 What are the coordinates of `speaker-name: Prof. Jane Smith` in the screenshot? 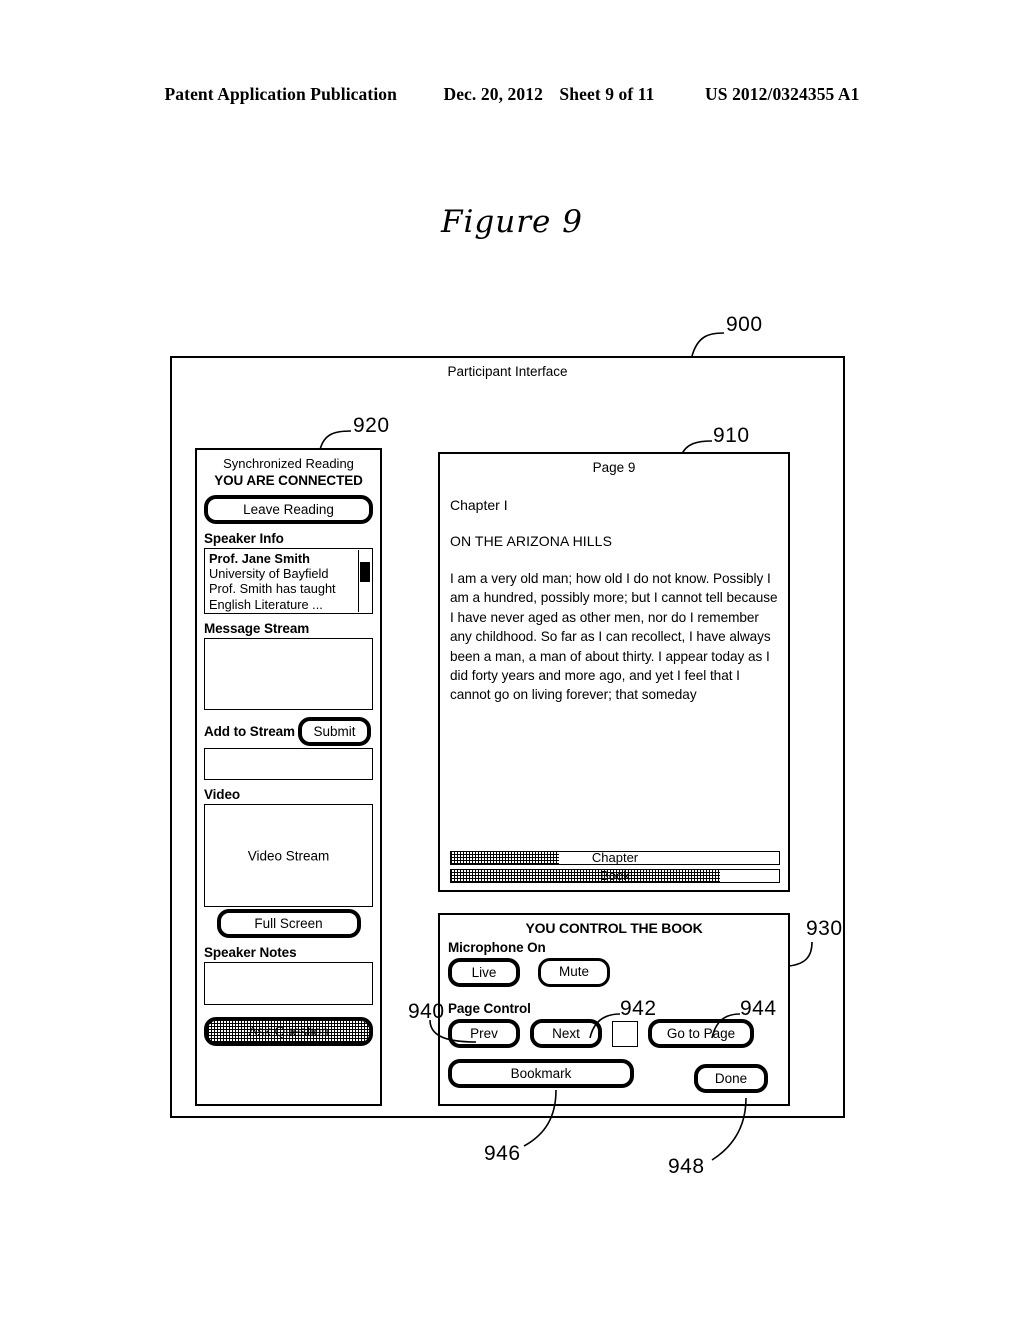 It's located at (259, 558).